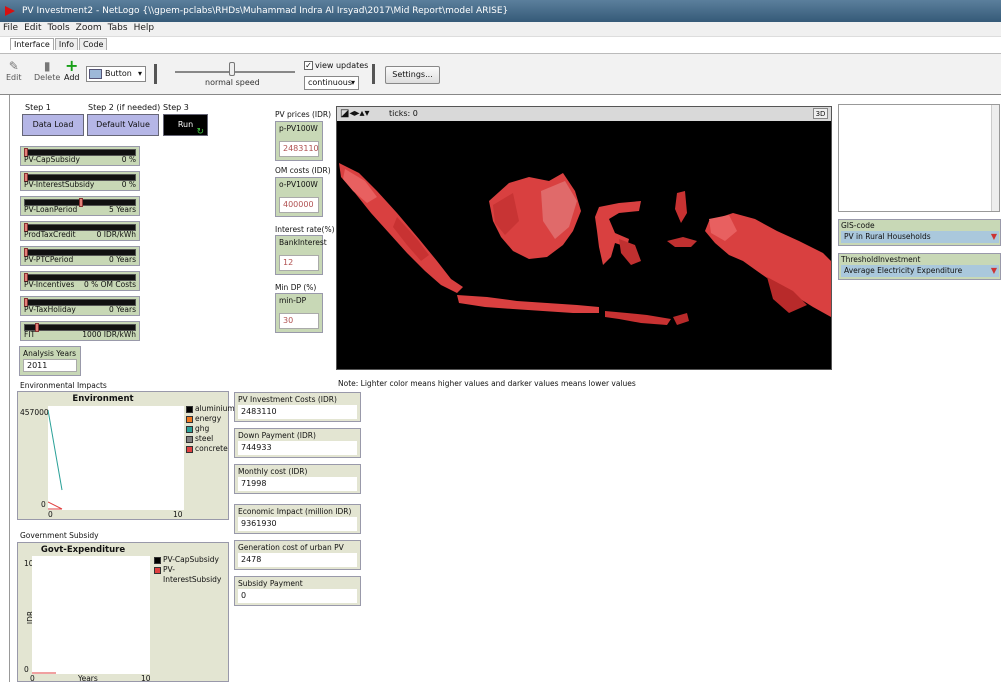 The width and height of the screenshot is (1001, 682). I want to click on slider-prodtaxcredit: ProdTaxCredit 0 IDR/kWh, so click(80, 231).